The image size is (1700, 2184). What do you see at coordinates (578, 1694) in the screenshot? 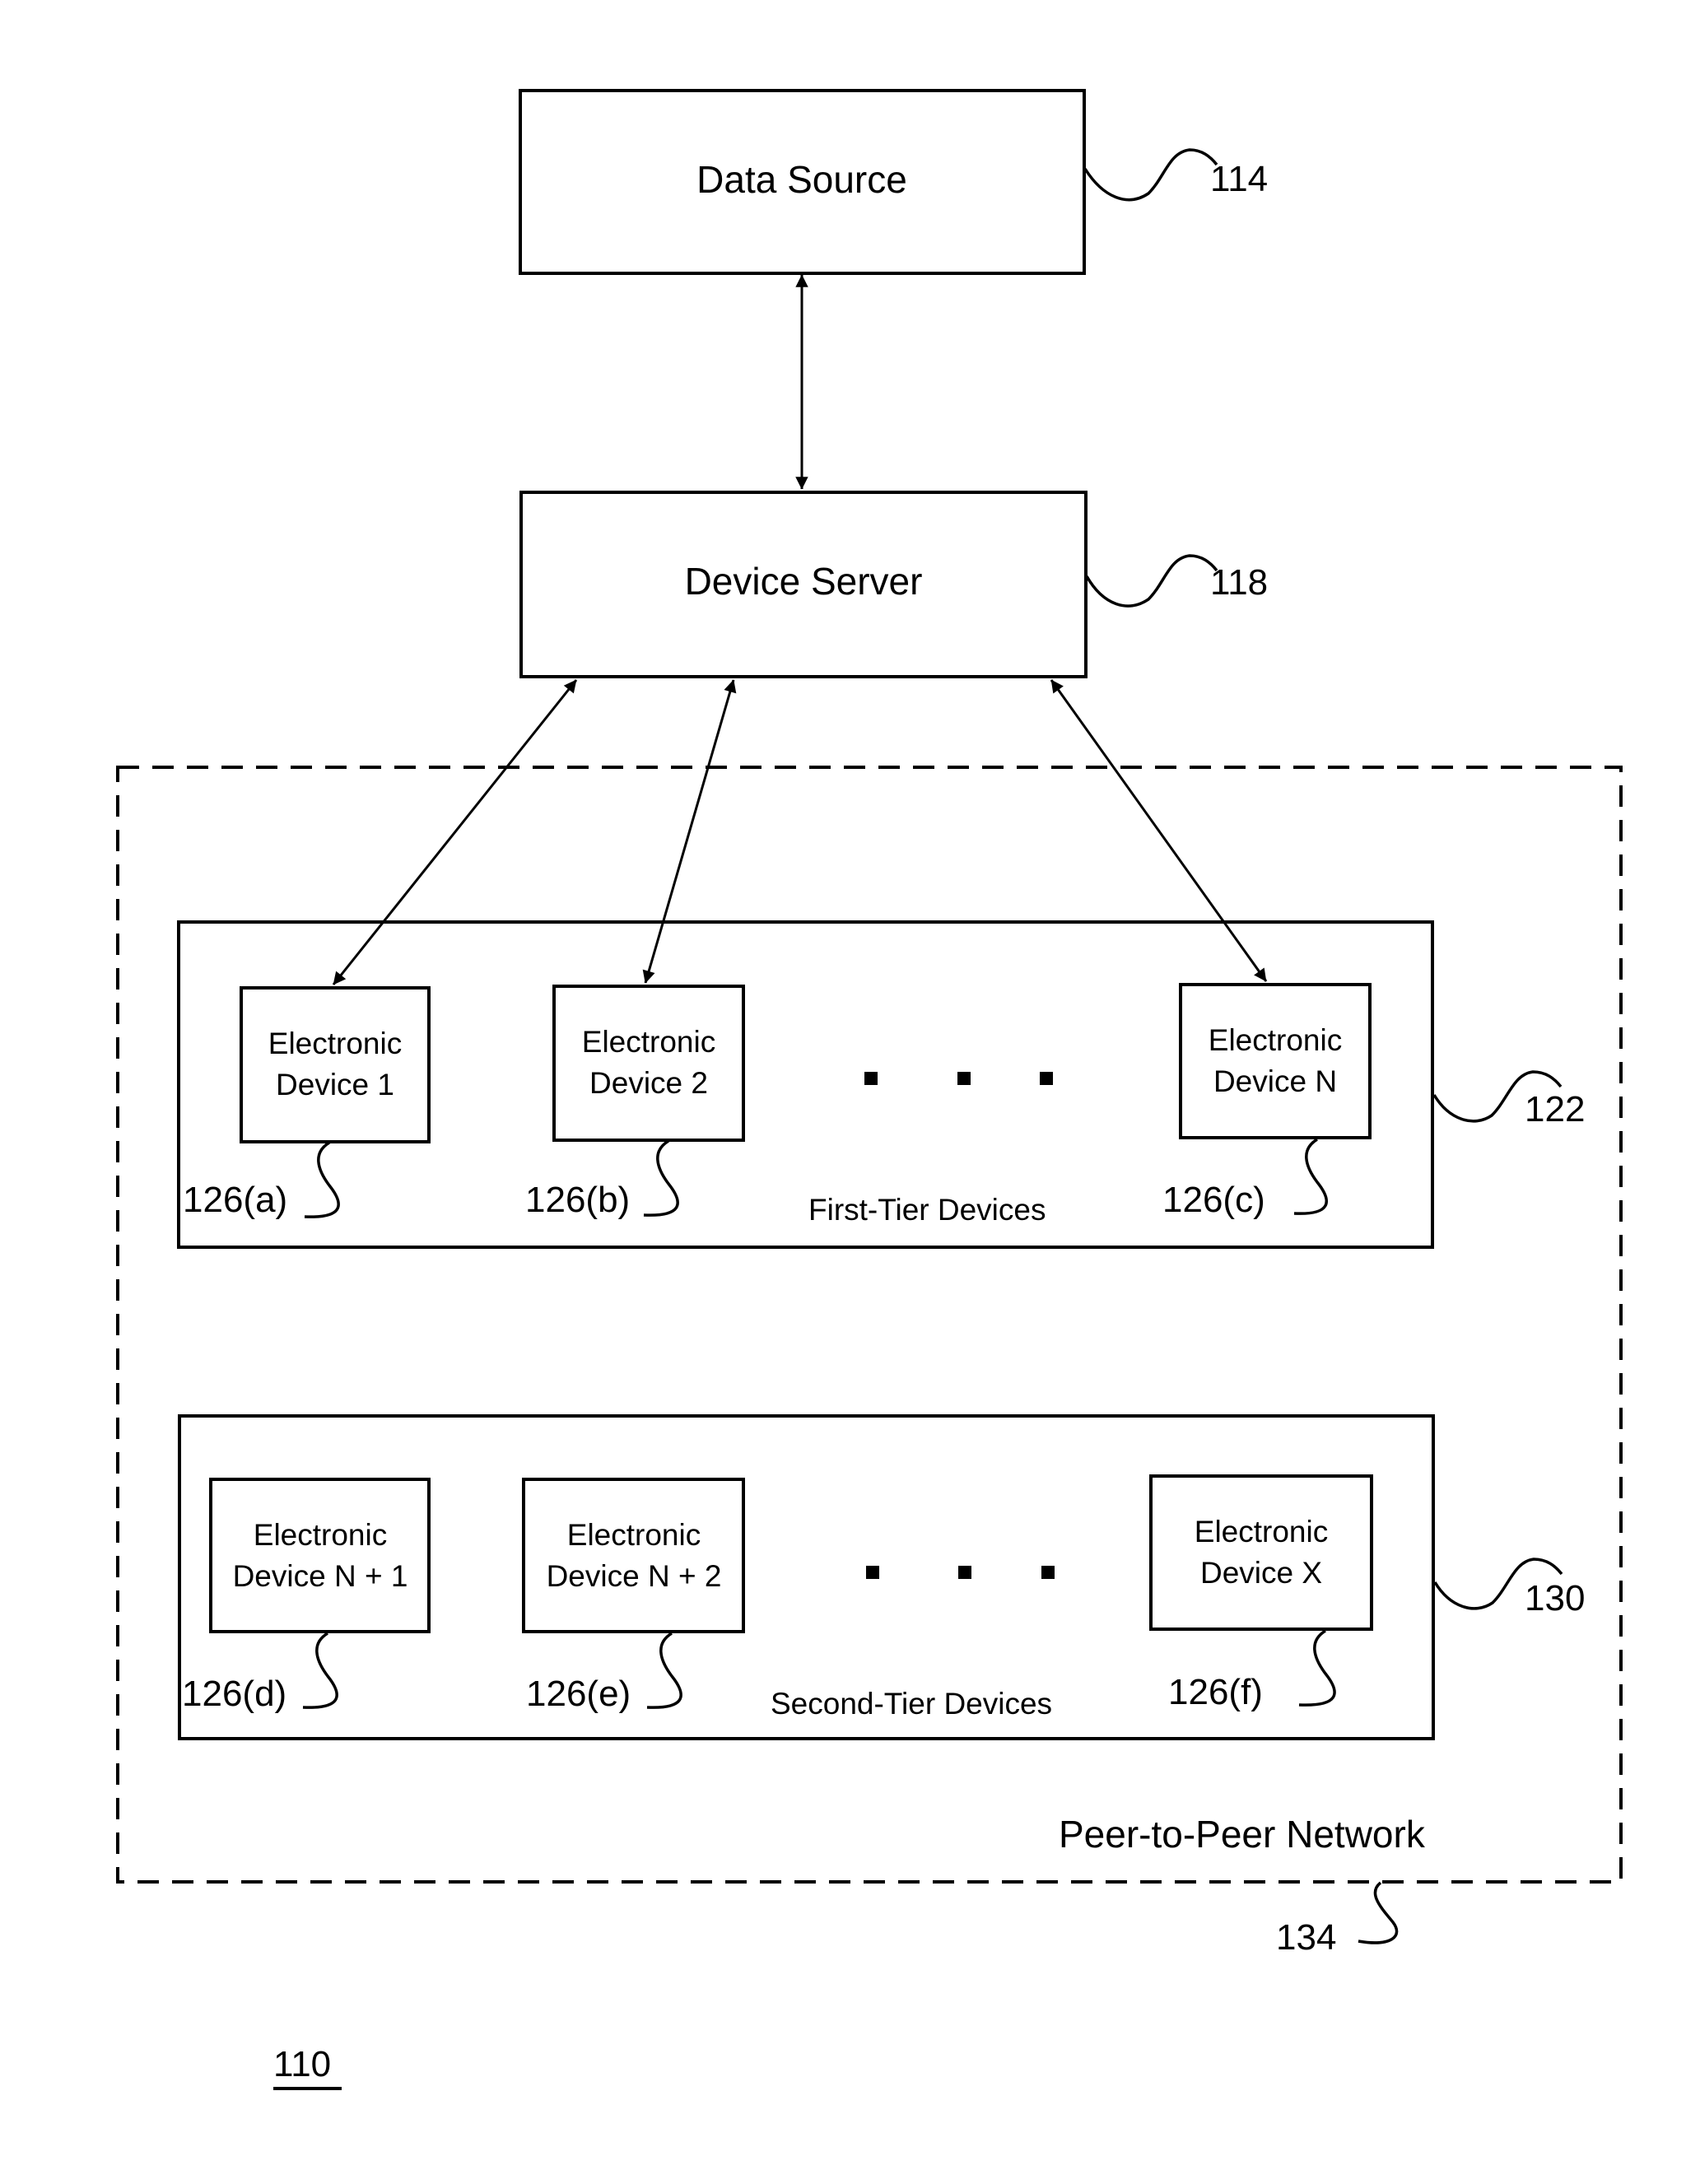
I see `ref-label-126e: 126(e)` at bounding box center [578, 1694].